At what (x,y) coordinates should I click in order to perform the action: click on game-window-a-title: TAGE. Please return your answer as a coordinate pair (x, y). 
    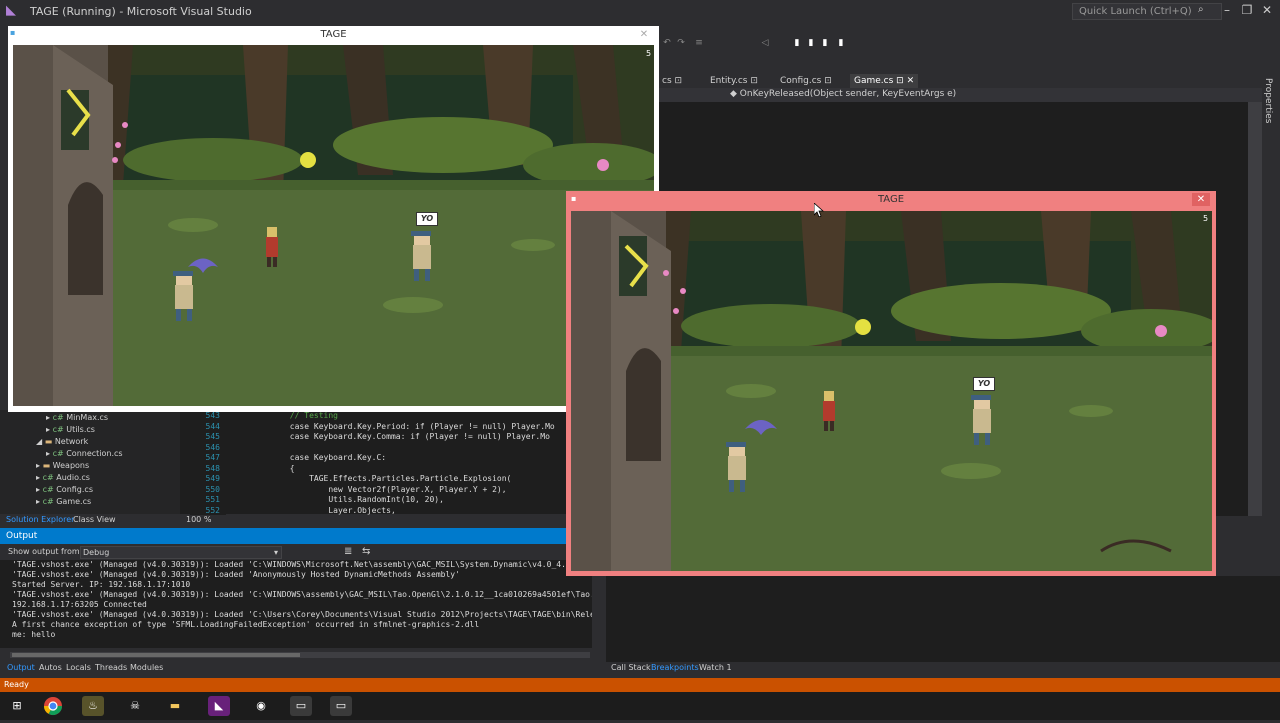
    Looking at the image, I should click on (333, 34).